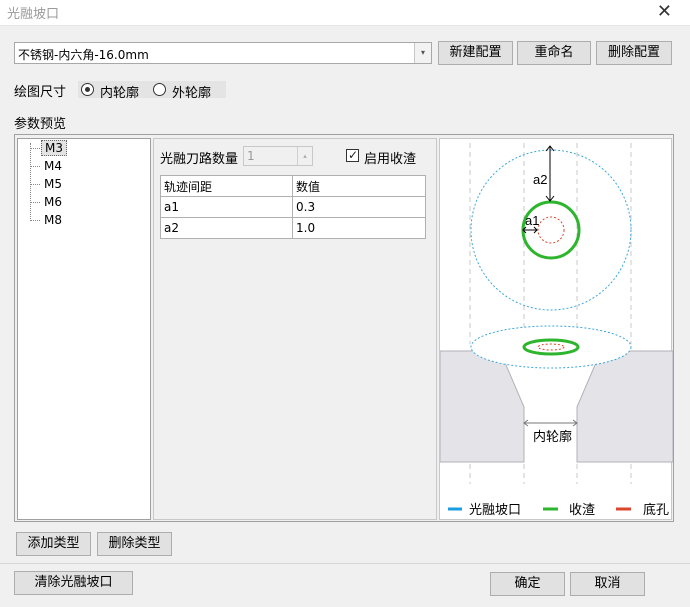 The height and width of the screenshot is (607, 690). Describe the element at coordinates (53, 184) in the screenshot. I see `tree-item-label: M5` at that location.